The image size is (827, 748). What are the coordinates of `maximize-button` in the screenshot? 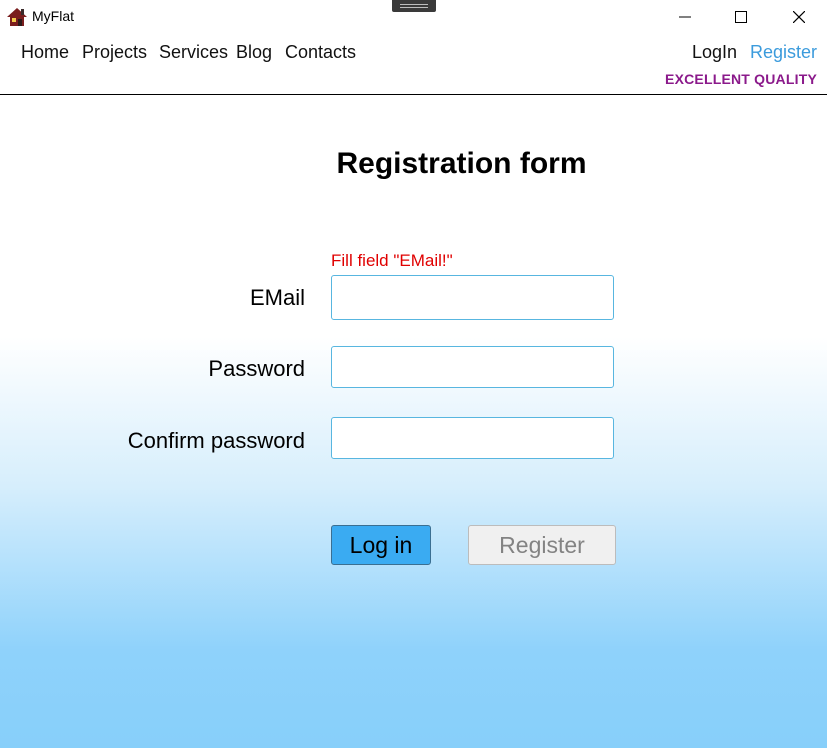 It's located at (741, 17).